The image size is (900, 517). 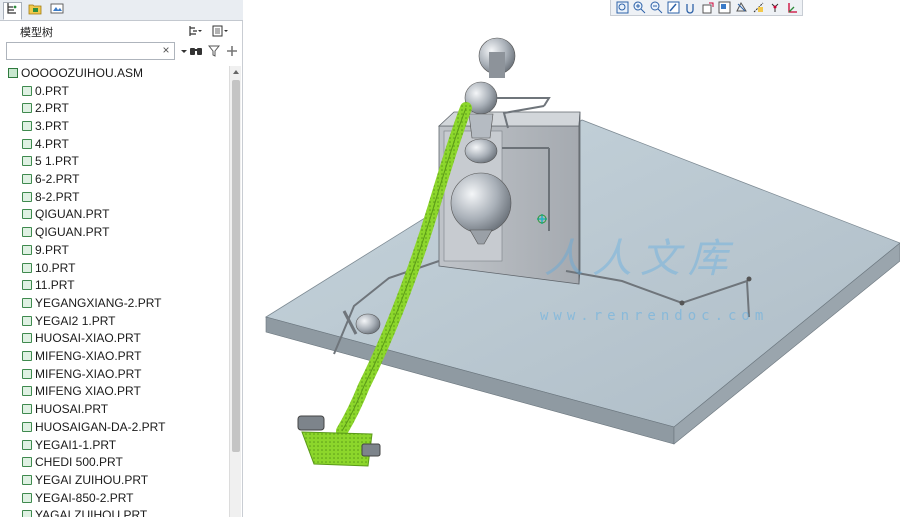 I want to click on favorites-icon, so click(x=57, y=11).